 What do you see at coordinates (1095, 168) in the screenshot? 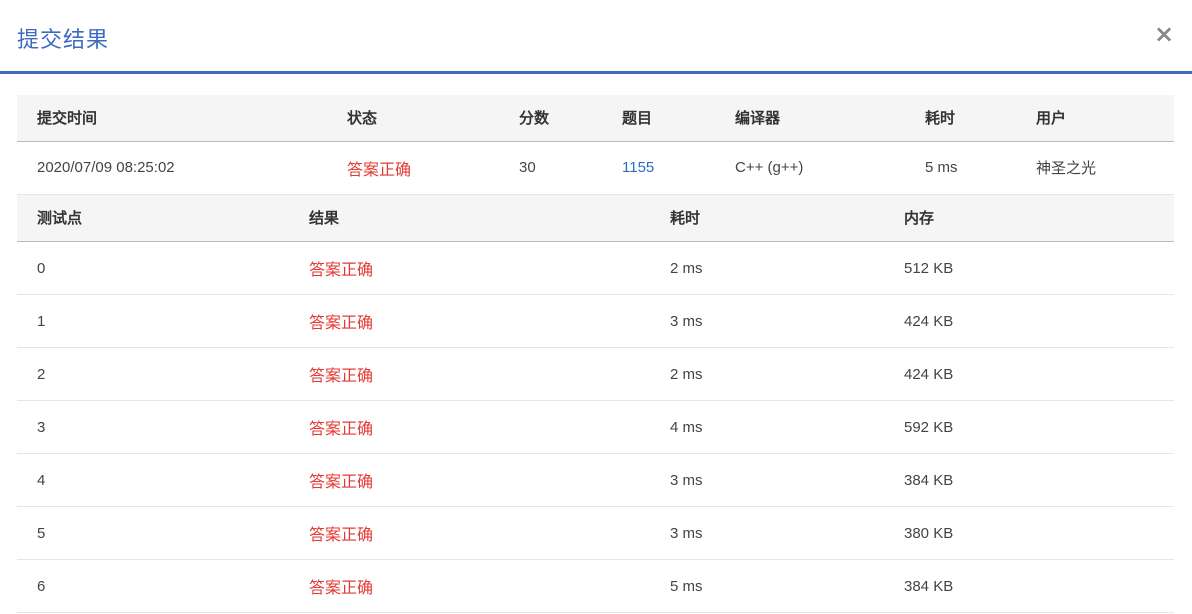
I see `user-link: 神圣之光` at bounding box center [1095, 168].